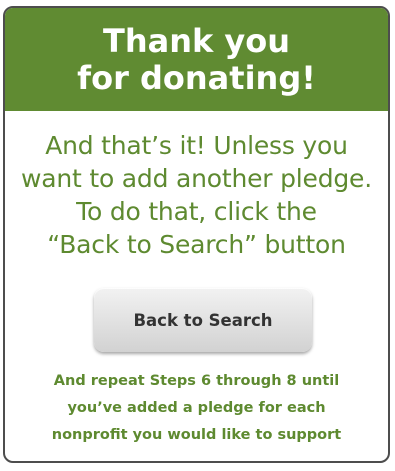 The image size is (395, 471). Describe the element at coordinates (196, 435) in the screenshot. I see `note-line-3: nonprofit you would like to support` at that location.